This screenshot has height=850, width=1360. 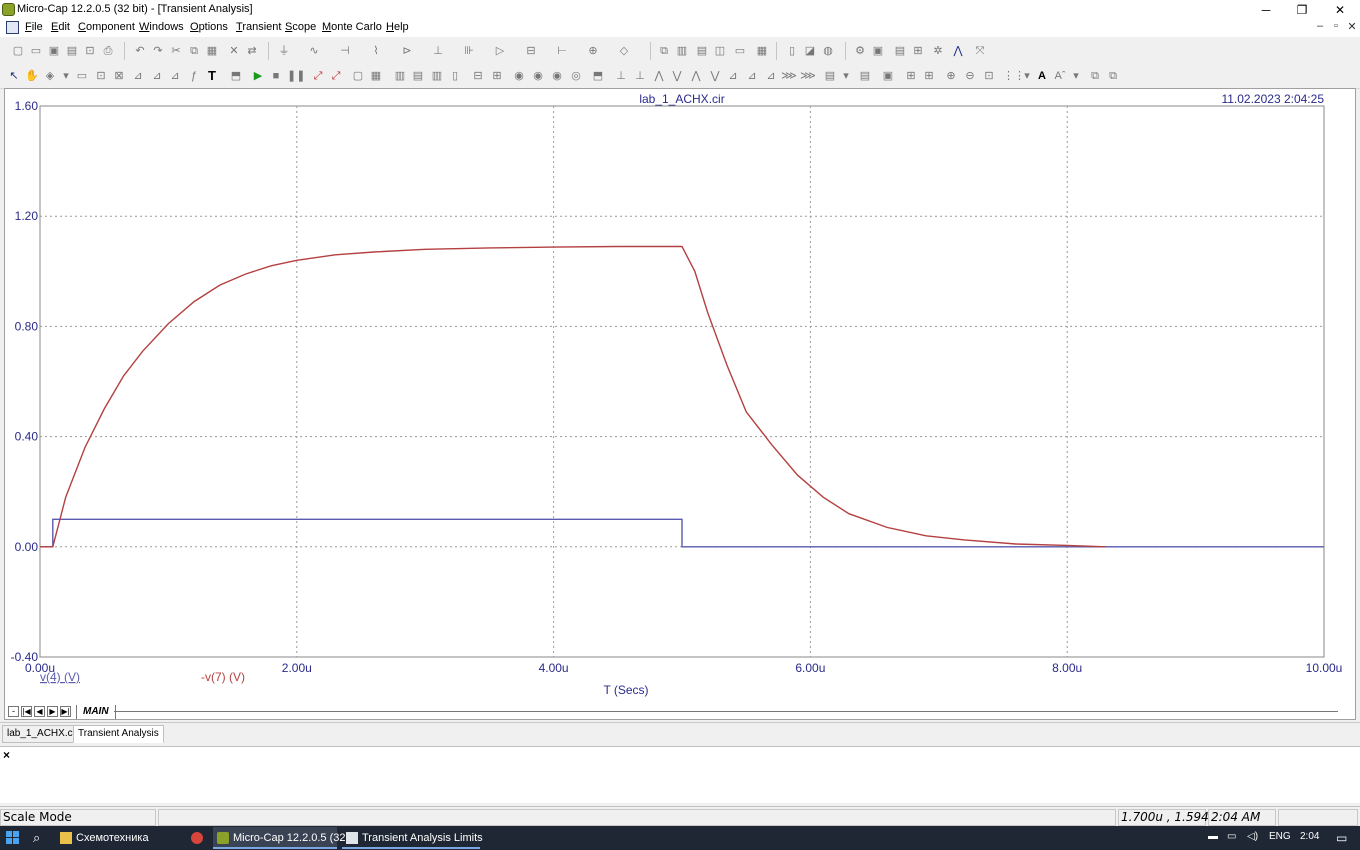 I want to click on cursor-9-icon: ⊿, so click(x=771, y=76).